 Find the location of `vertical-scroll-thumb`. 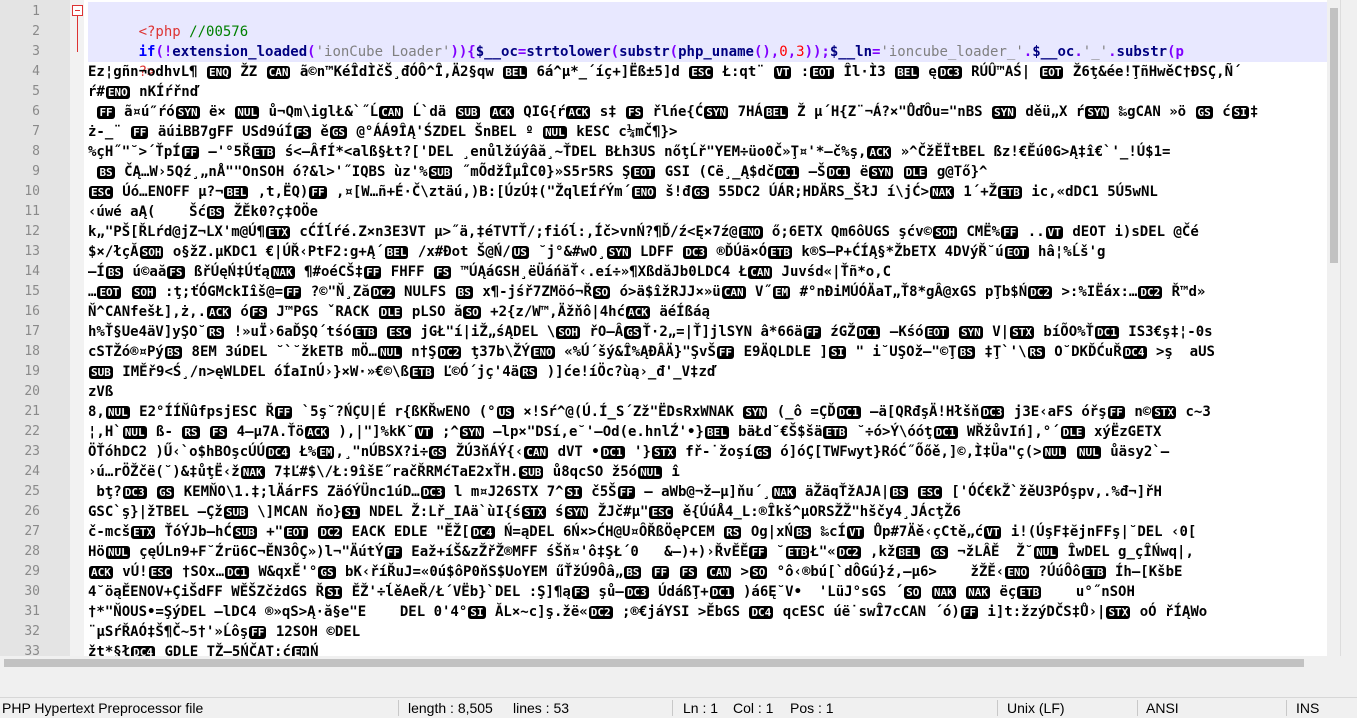

vertical-scroll-thumb is located at coordinates (1334, 135).